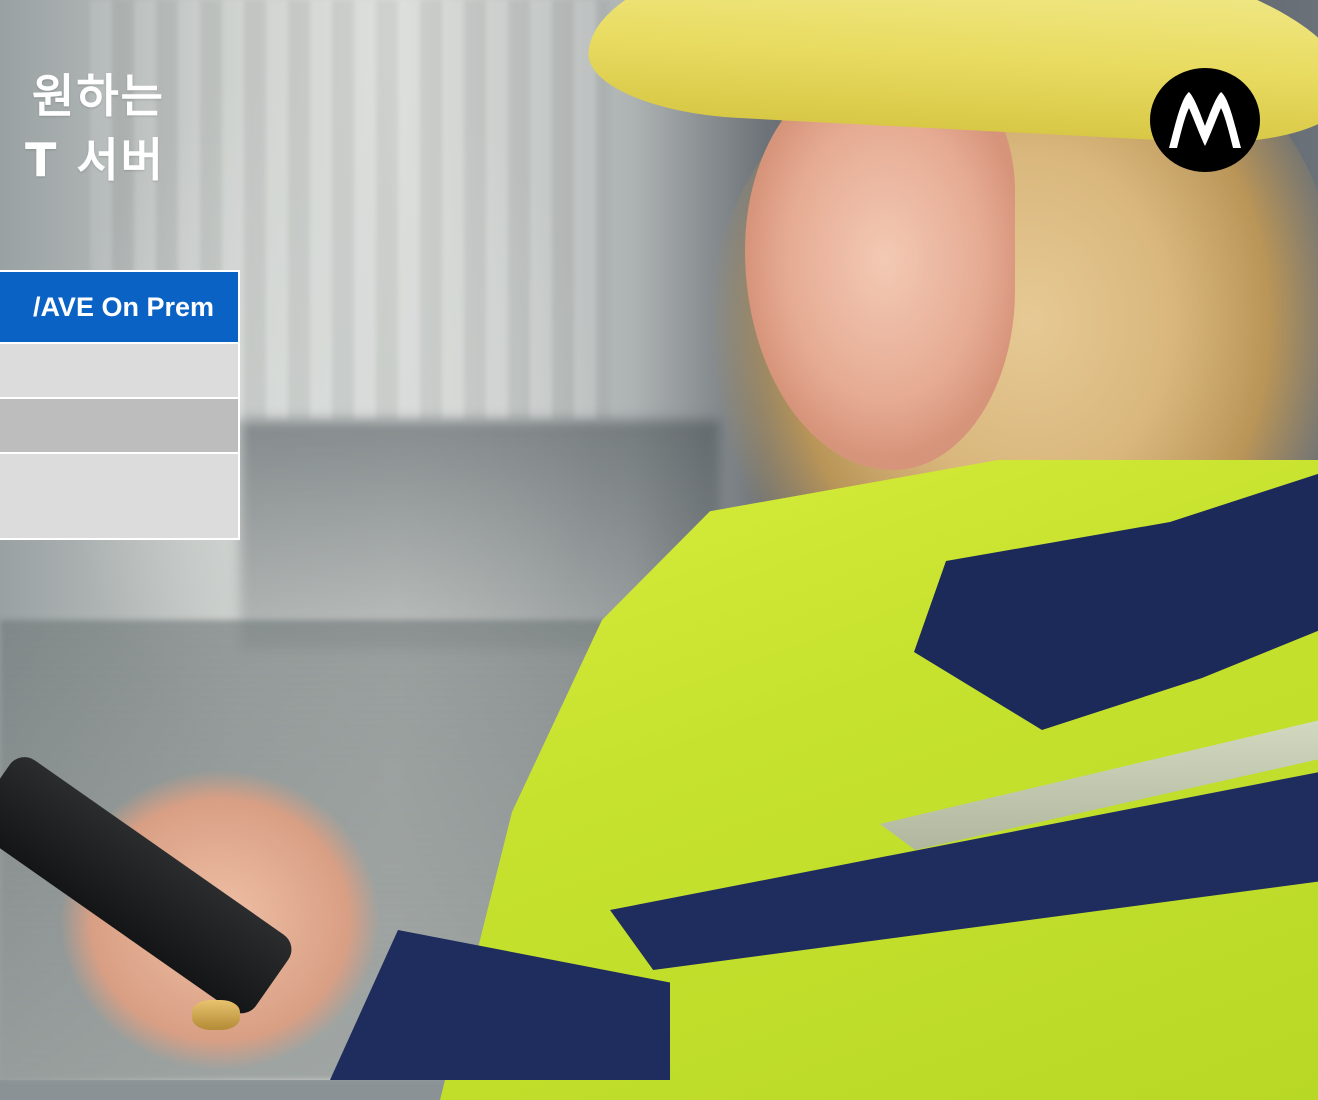  Describe the element at coordinates (216, 1015) in the screenshot. I see `wedding-ring` at that location.